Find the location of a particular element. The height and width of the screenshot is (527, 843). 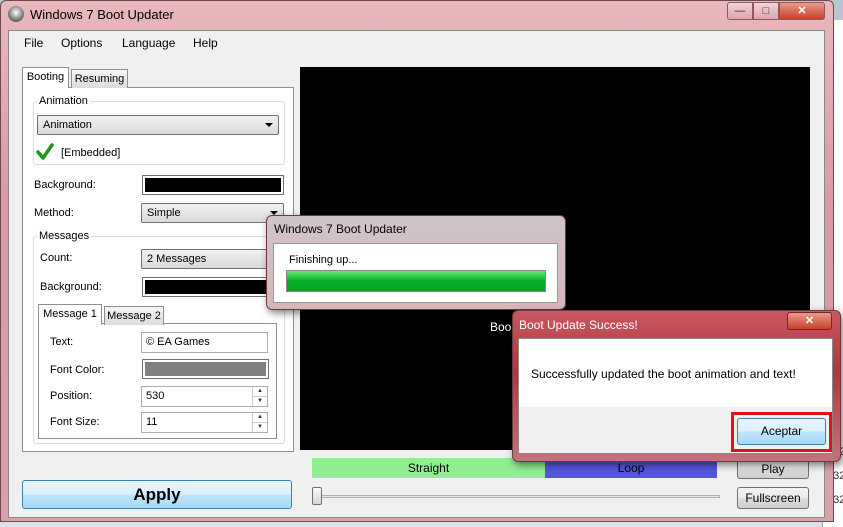

menu-file: File is located at coordinates (33, 43).